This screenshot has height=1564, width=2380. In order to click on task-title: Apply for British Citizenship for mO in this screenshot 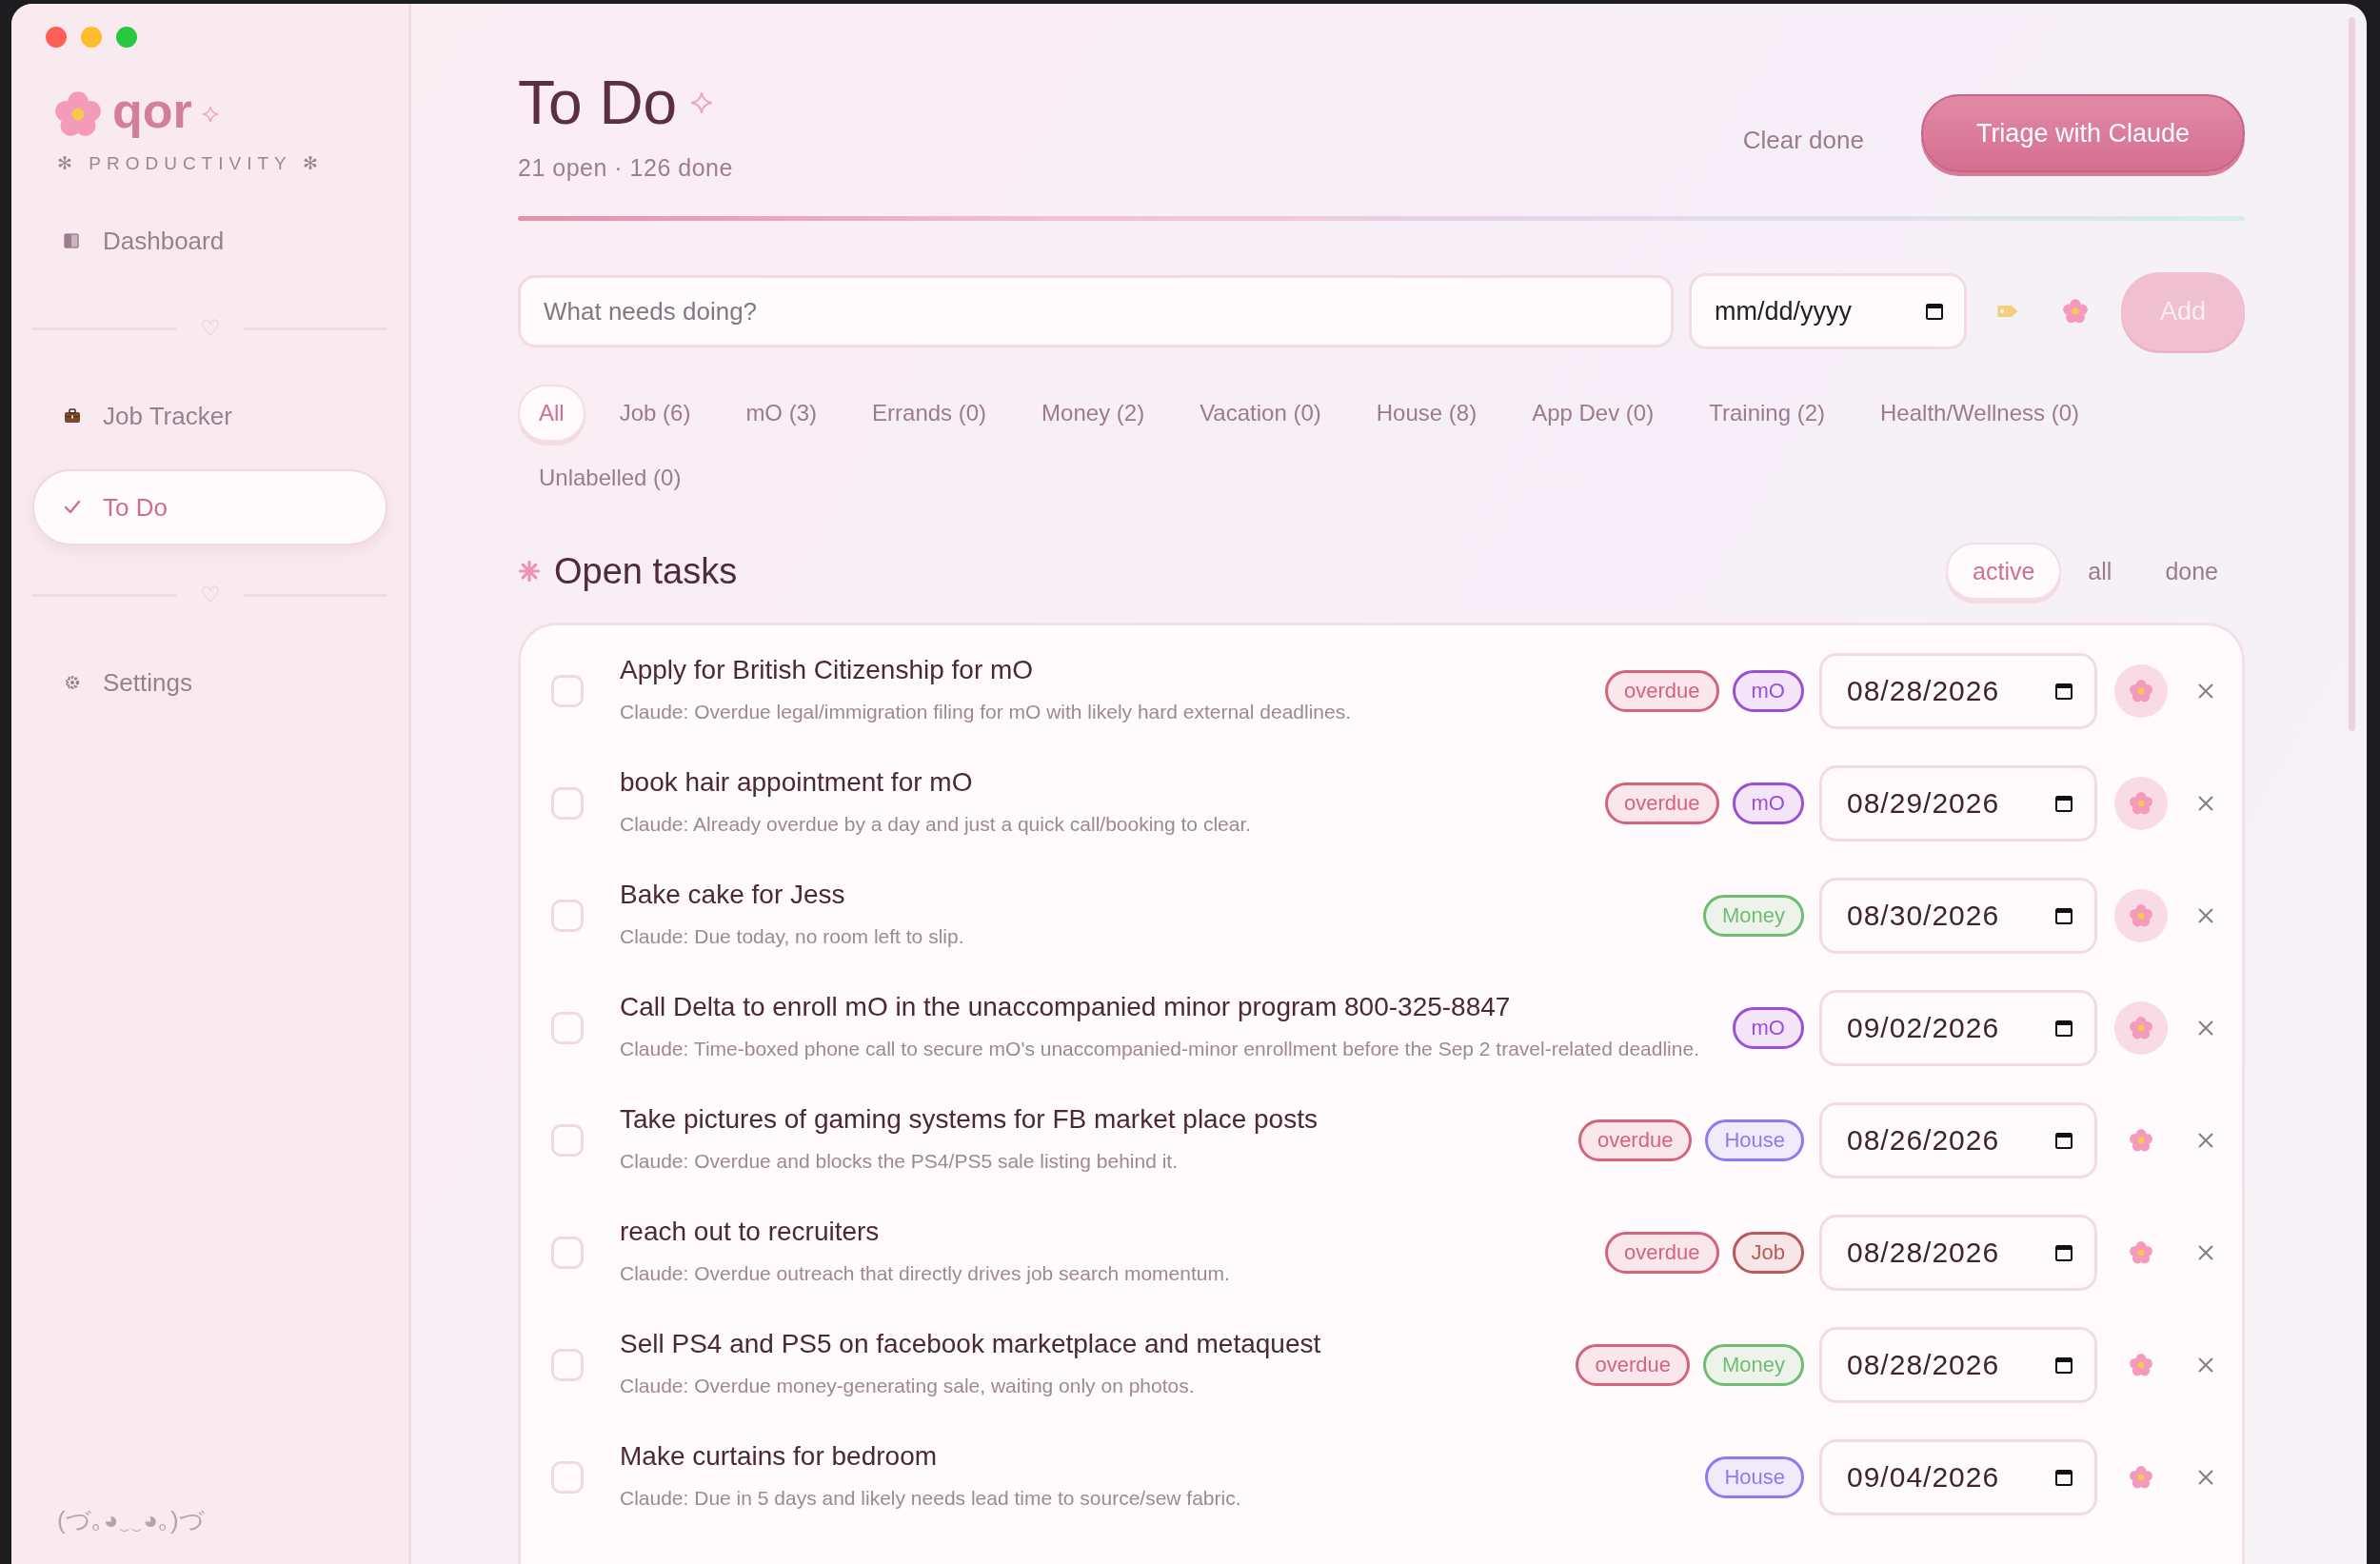, I will do `click(827, 670)`.